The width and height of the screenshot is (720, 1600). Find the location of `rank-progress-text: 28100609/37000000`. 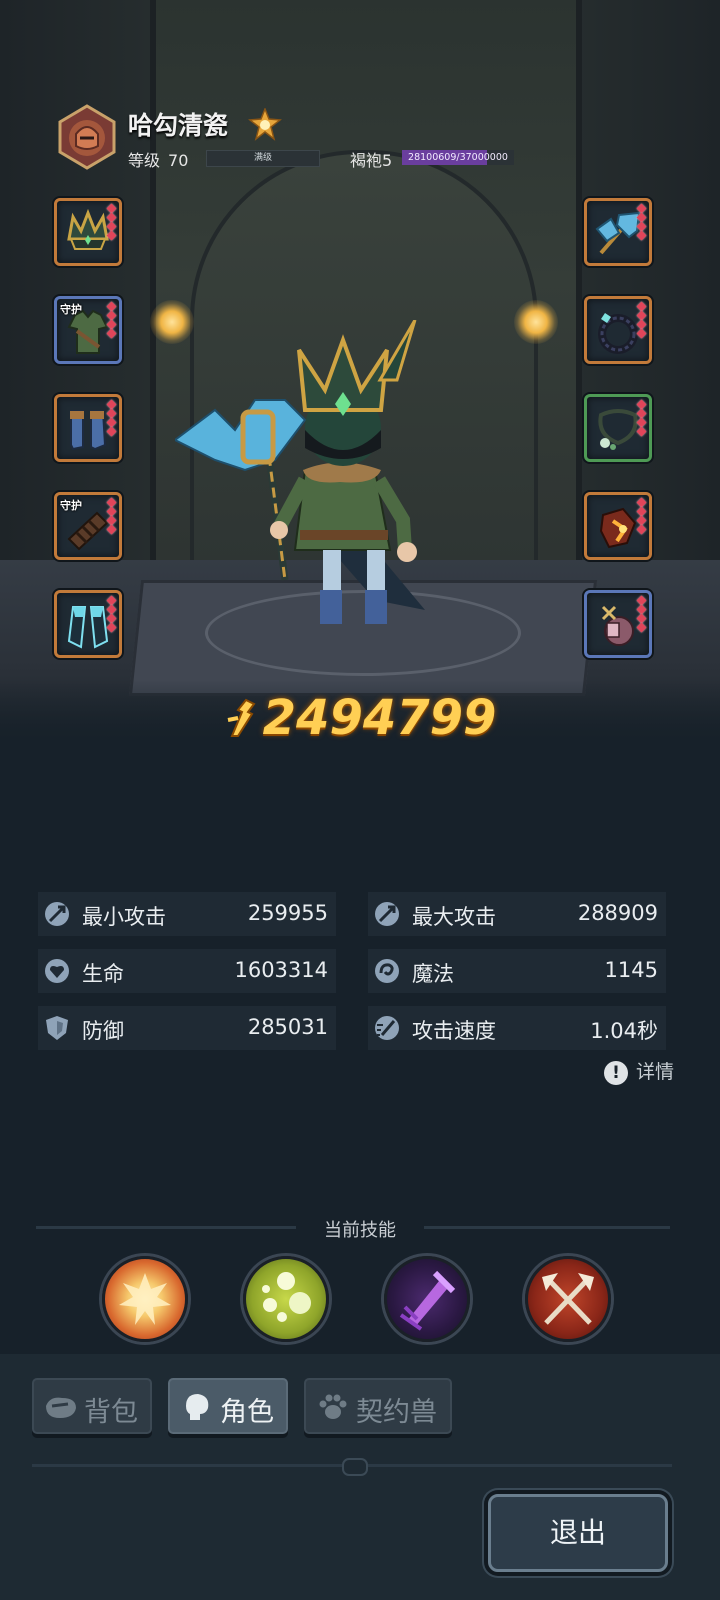

rank-progress-text: 28100609/37000000 is located at coordinates (458, 157).